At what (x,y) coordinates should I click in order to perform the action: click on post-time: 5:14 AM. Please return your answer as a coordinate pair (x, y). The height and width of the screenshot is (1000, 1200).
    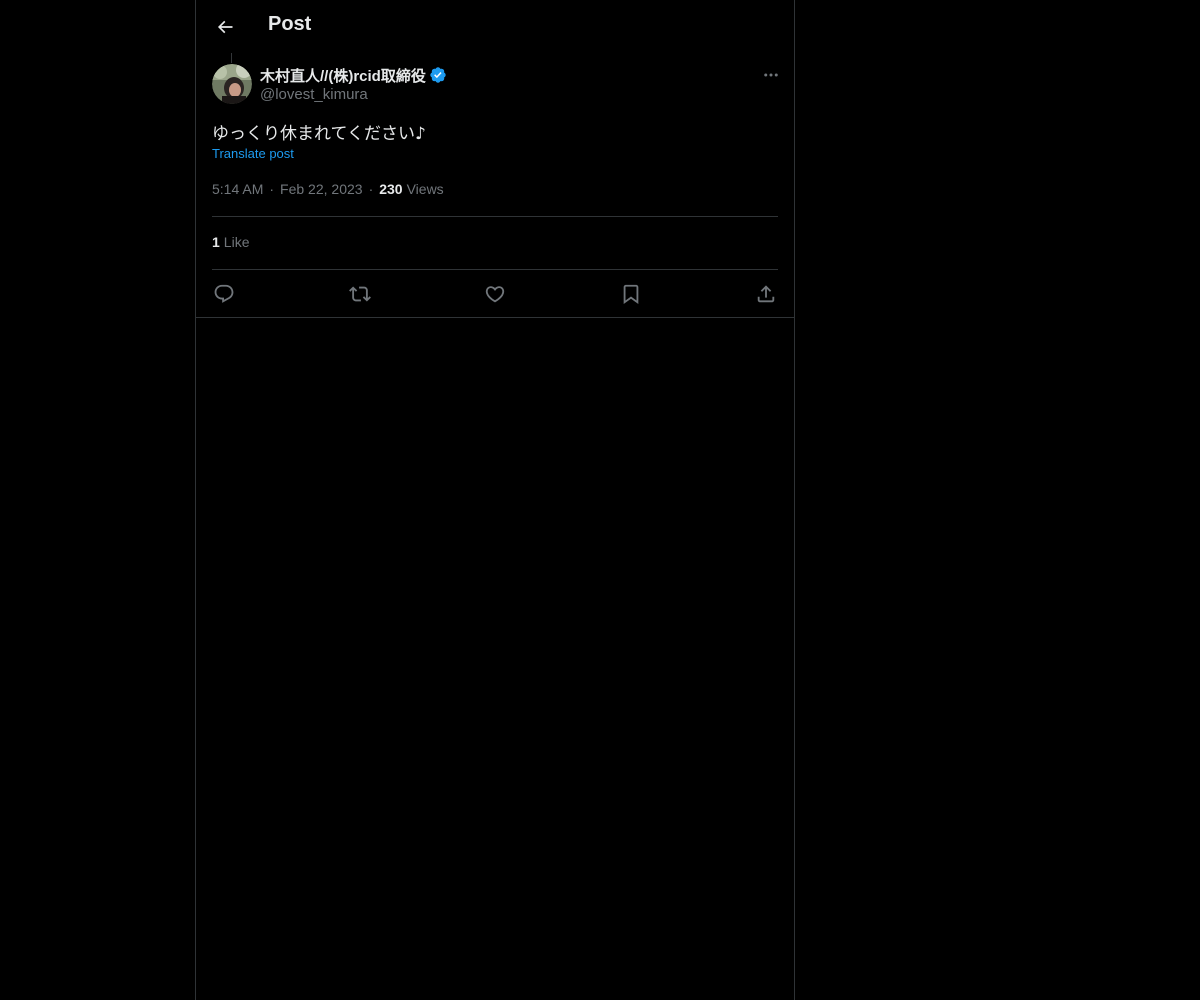
    Looking at the image, I should click on (237, 189).